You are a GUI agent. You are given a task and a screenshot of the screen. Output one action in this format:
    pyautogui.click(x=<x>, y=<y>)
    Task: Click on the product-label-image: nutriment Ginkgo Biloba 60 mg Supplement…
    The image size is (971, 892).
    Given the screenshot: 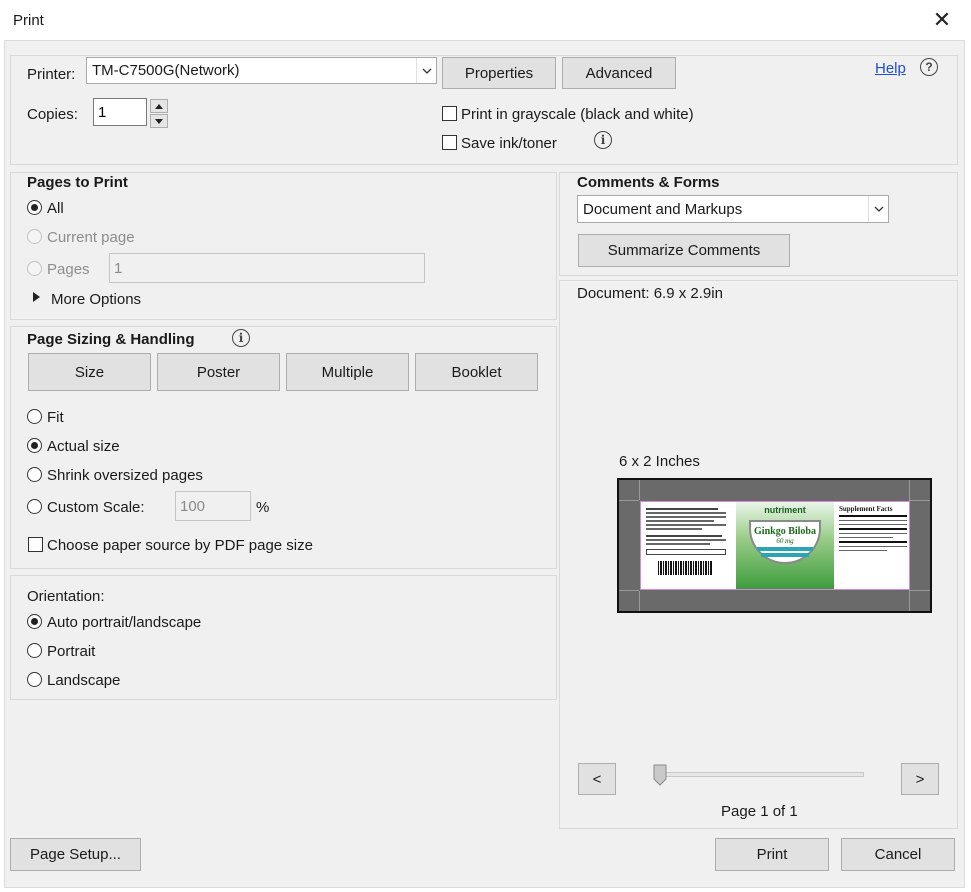 What is the action you would take?
    pyautogui.click(x=775, y=545)
    